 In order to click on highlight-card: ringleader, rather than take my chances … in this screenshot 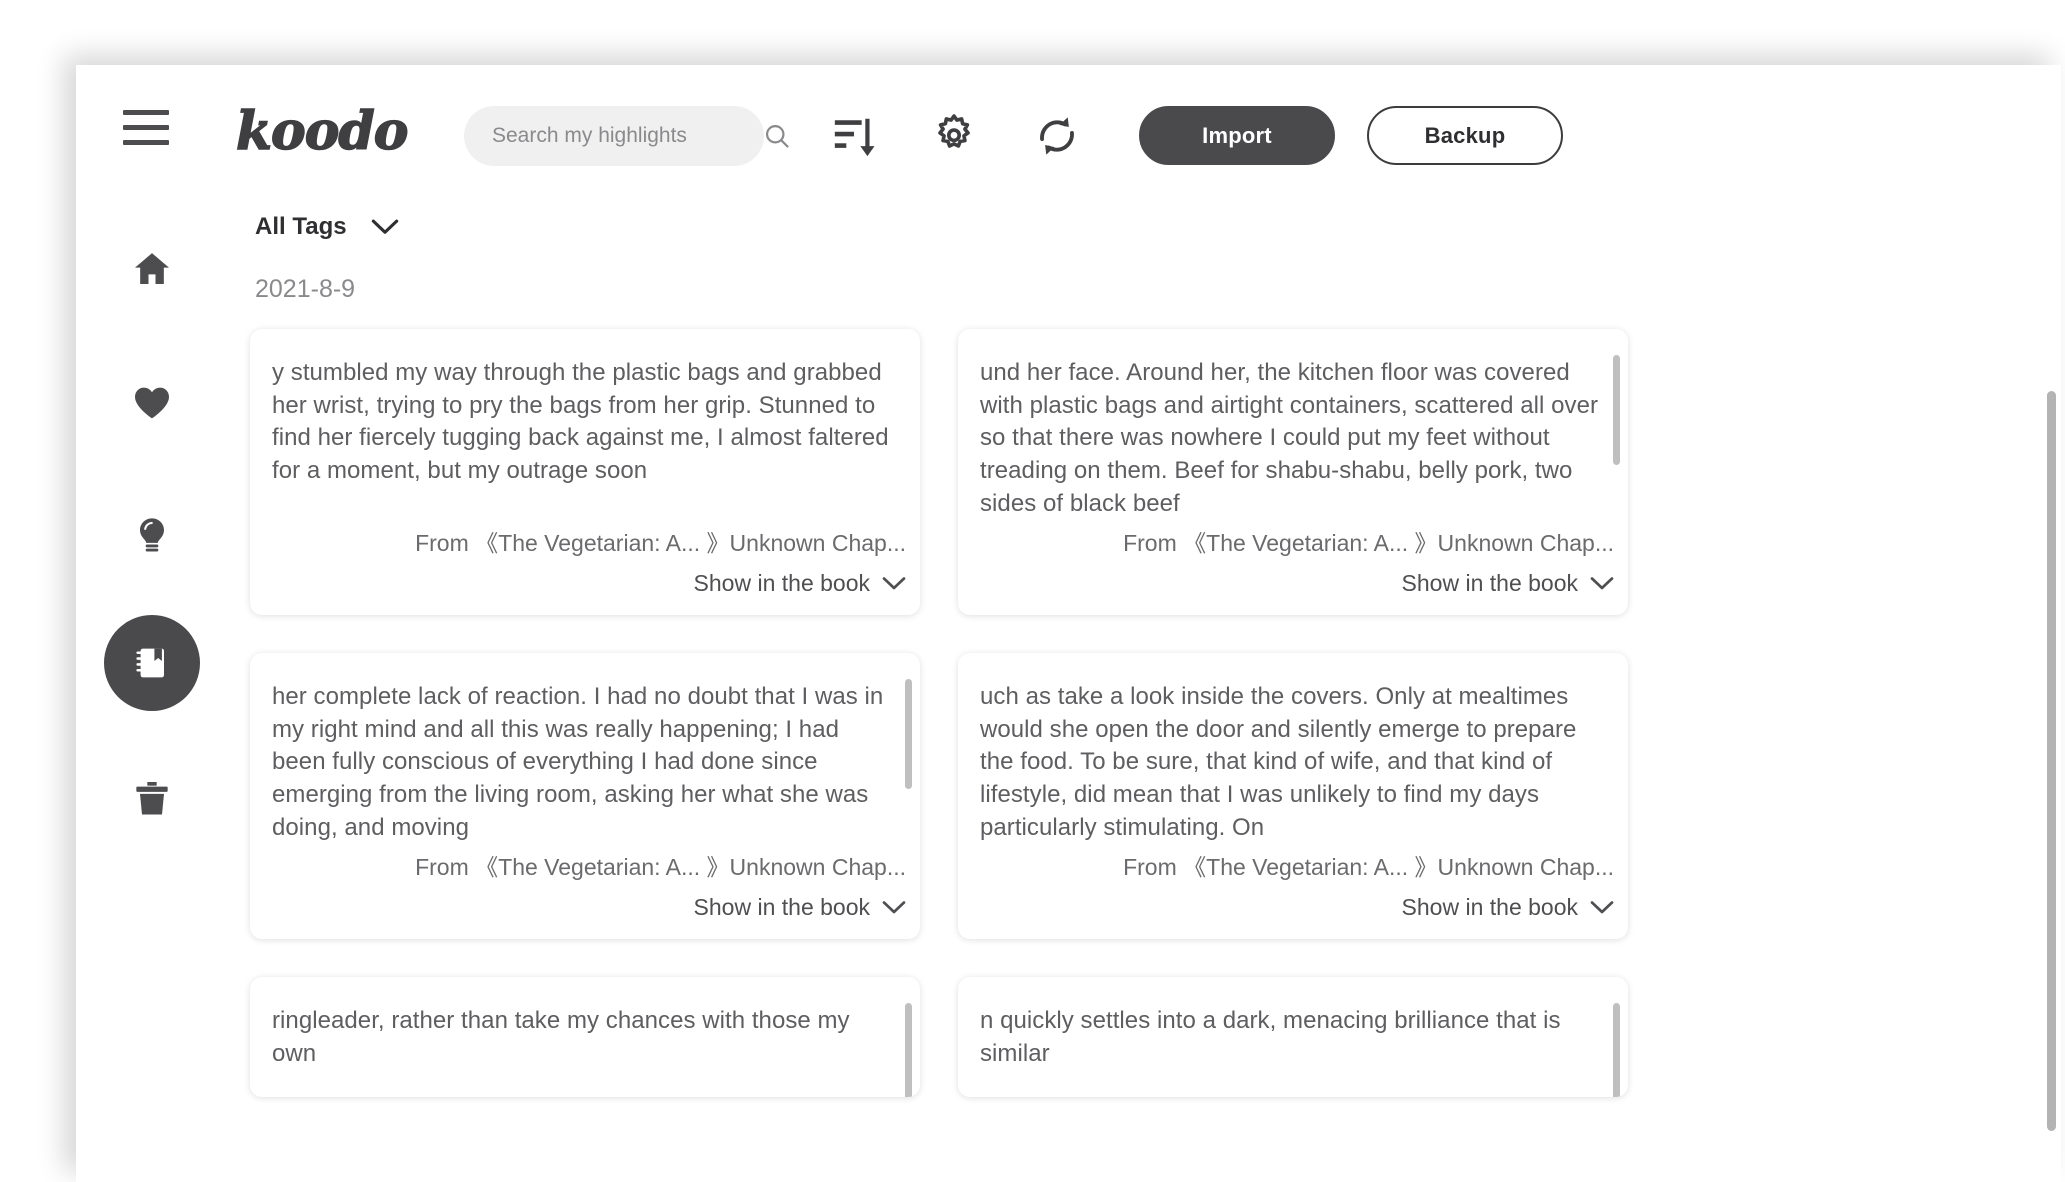, I will do `click(585, 1037)`.